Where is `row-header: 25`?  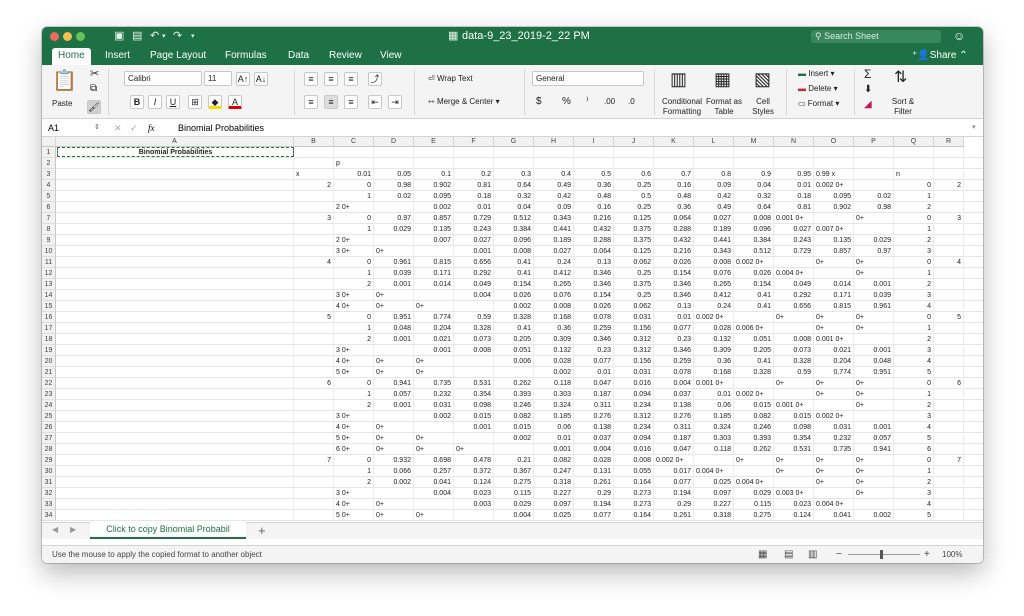
row-header: 25 is located at coordinates (49, 416).